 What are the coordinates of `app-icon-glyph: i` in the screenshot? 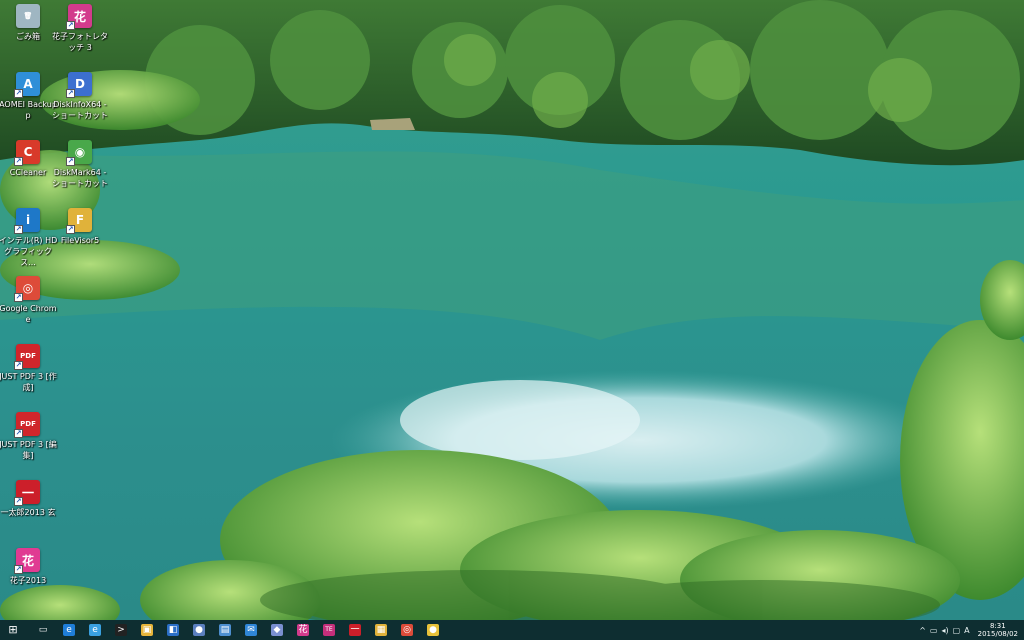 It's located at (28, 220).